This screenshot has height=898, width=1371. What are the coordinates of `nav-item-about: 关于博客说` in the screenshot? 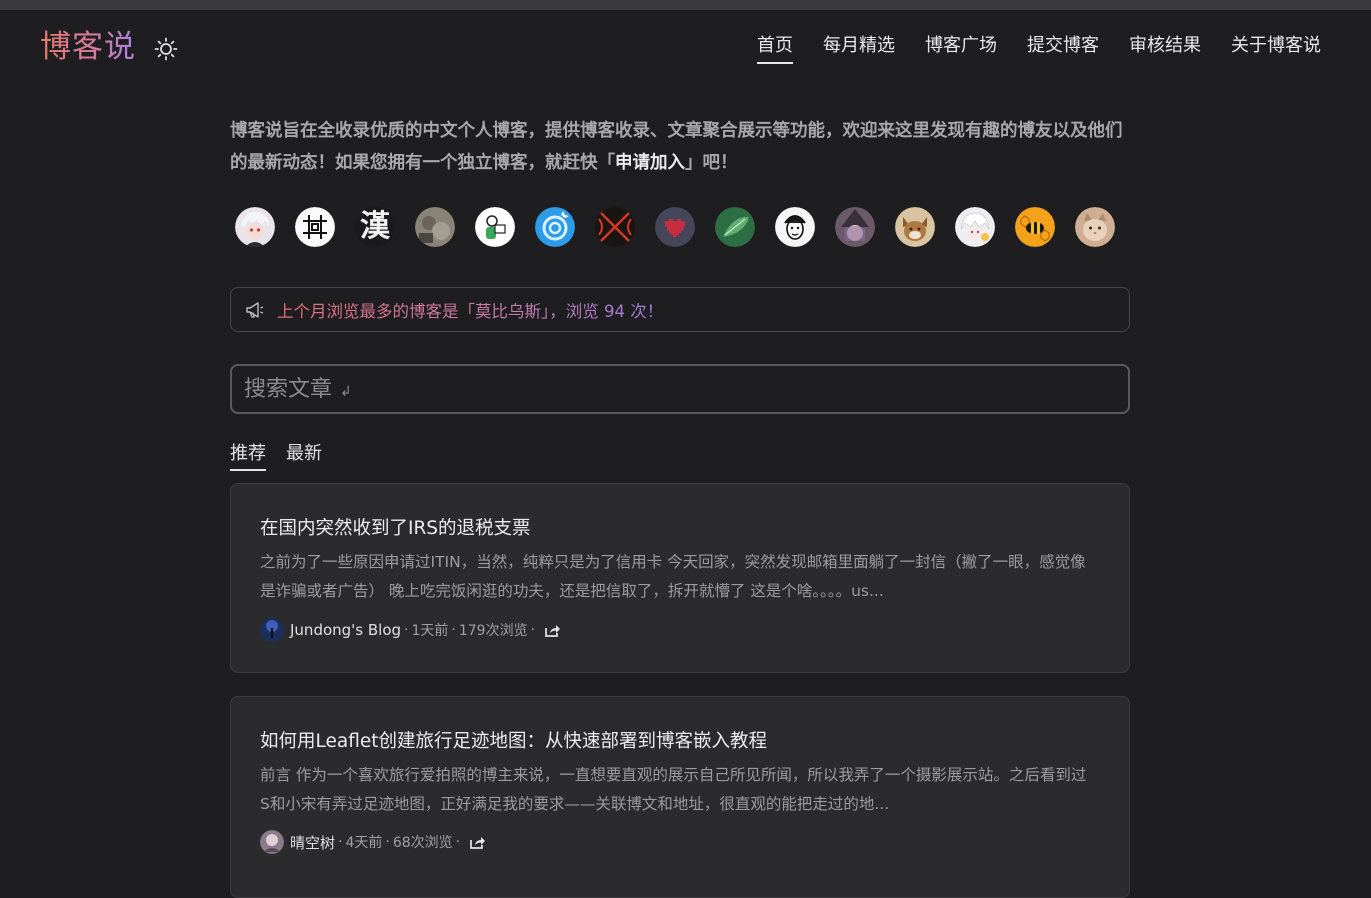 It's located at (1276, 48).